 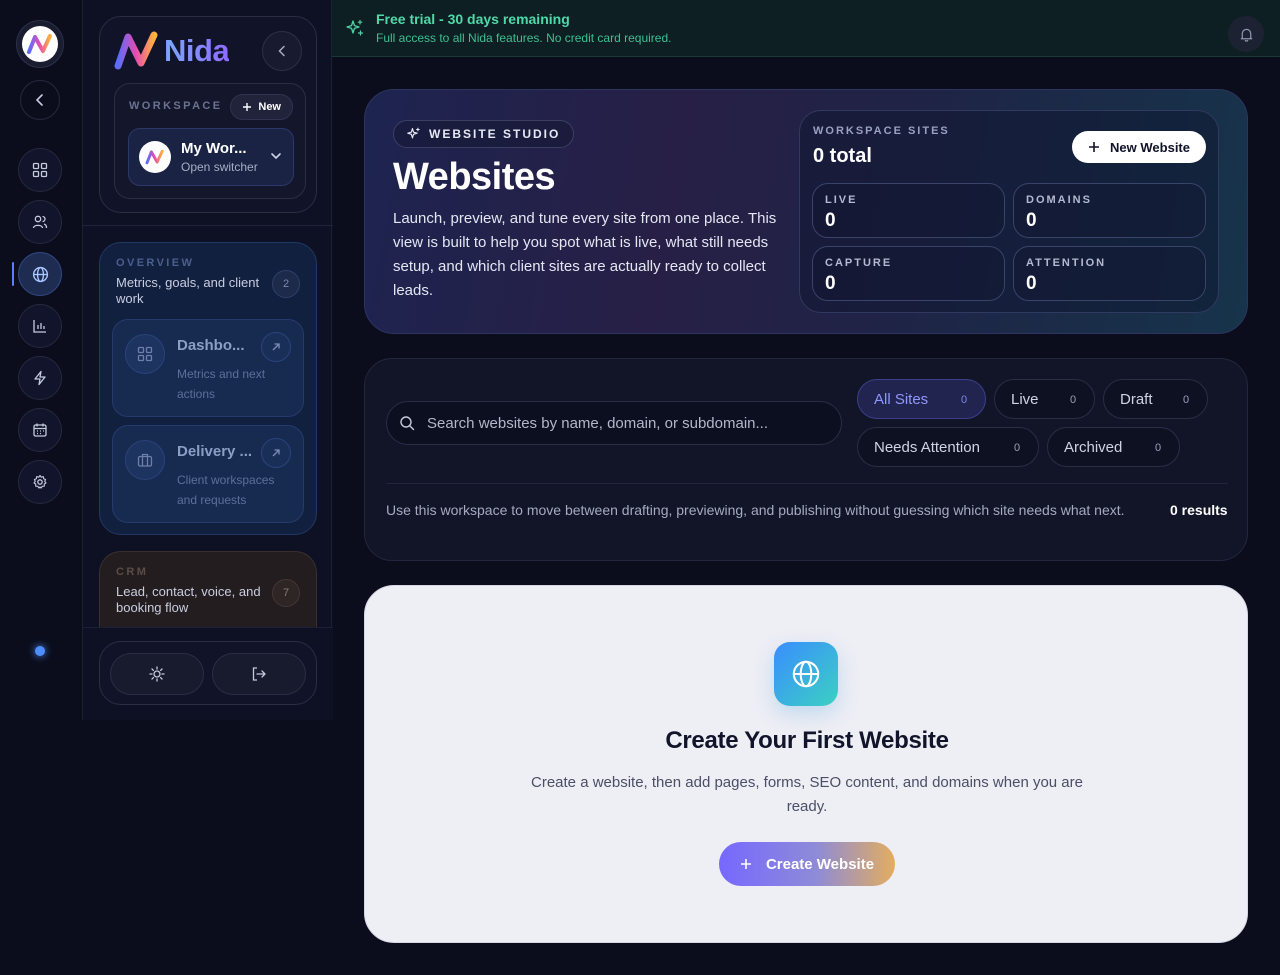 I want to click on filter-chip-needs-attention: Needs Attention 0, so click(x=948, y=447).